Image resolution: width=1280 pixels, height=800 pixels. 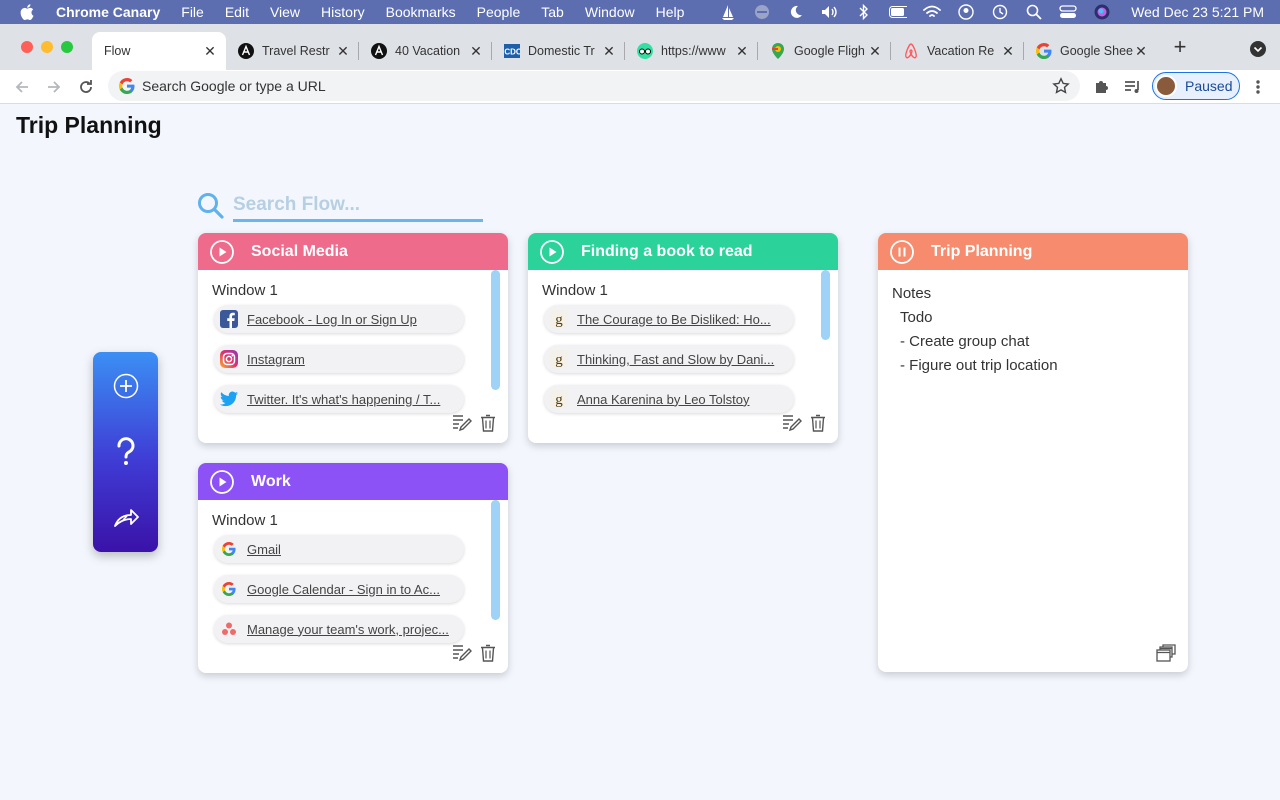 What do you see at coordinates (108, 12) in the screenshot?
I see `menu-app-name: Chrome Canary` at bounding box center [108, 12].